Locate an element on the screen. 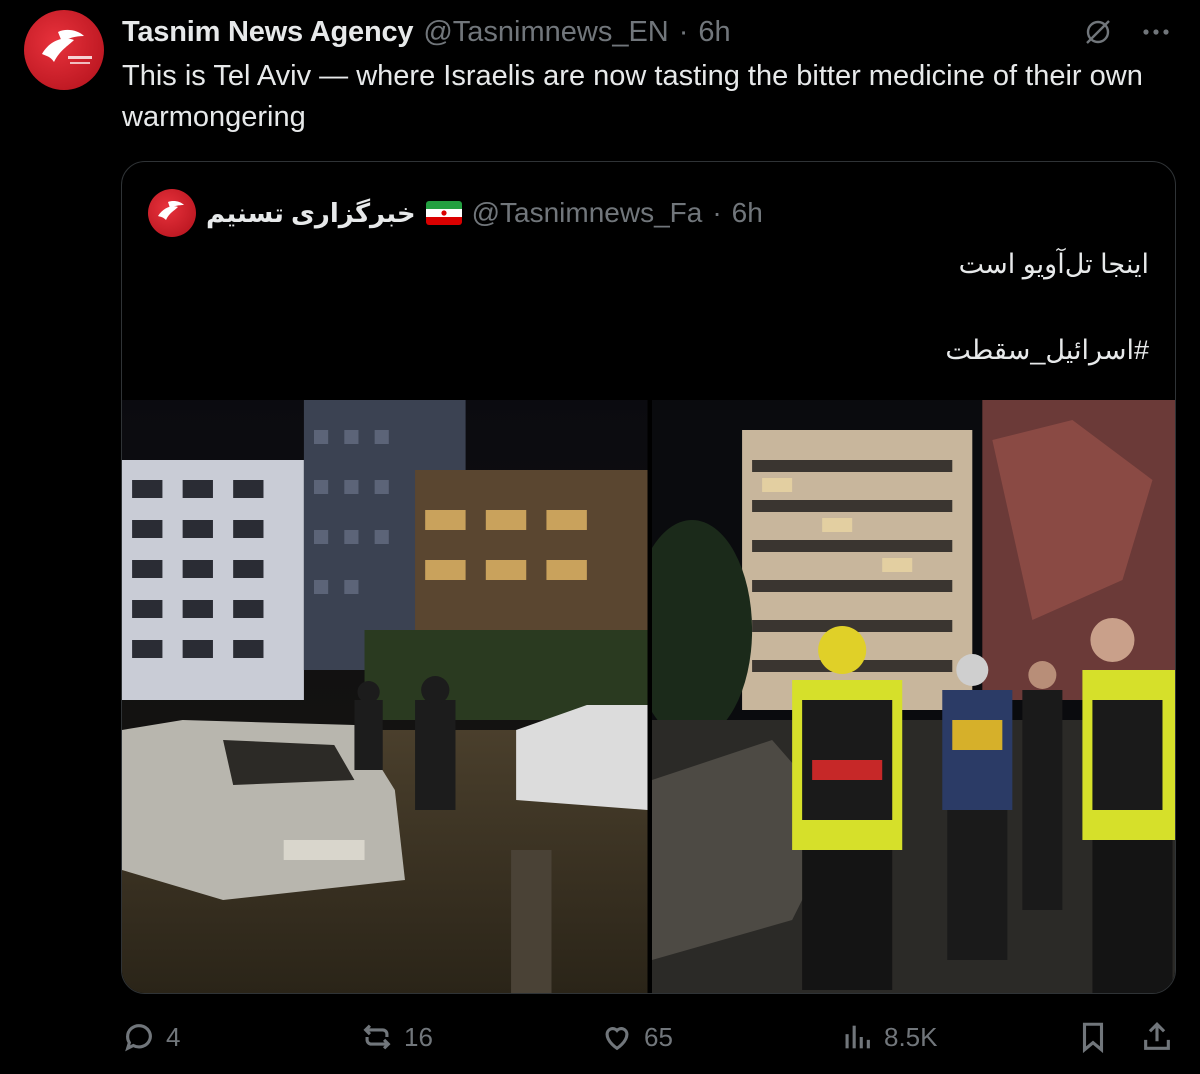 This screenshot has height=1074, width=1200. like-count: 65 is located at coordinates (658, 1036).